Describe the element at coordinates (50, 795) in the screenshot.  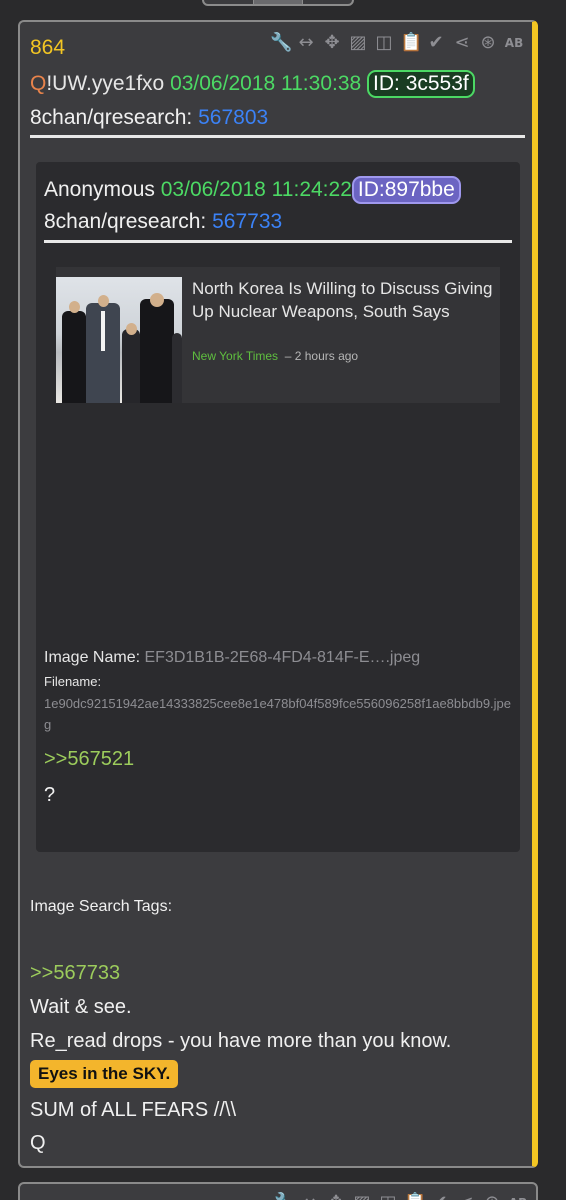
I see `quoted-text: ?` at that location.